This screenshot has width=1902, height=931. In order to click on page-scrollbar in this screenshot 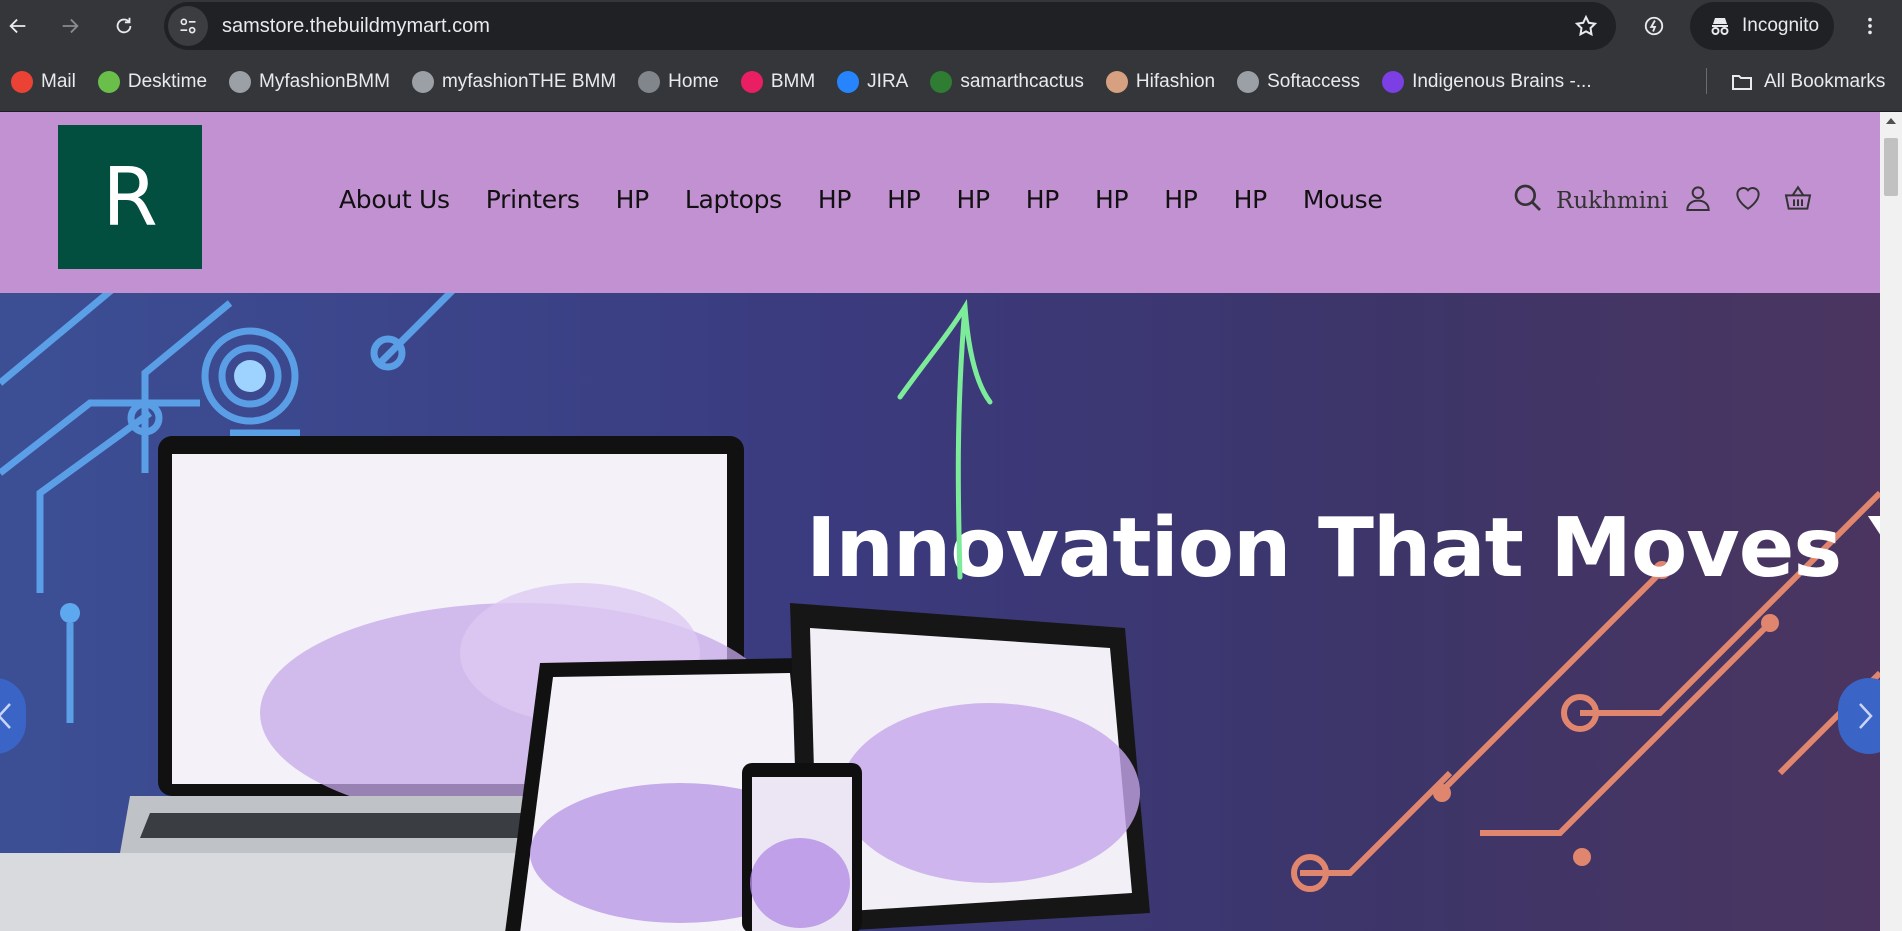, I will do `click(1891, 521)`.